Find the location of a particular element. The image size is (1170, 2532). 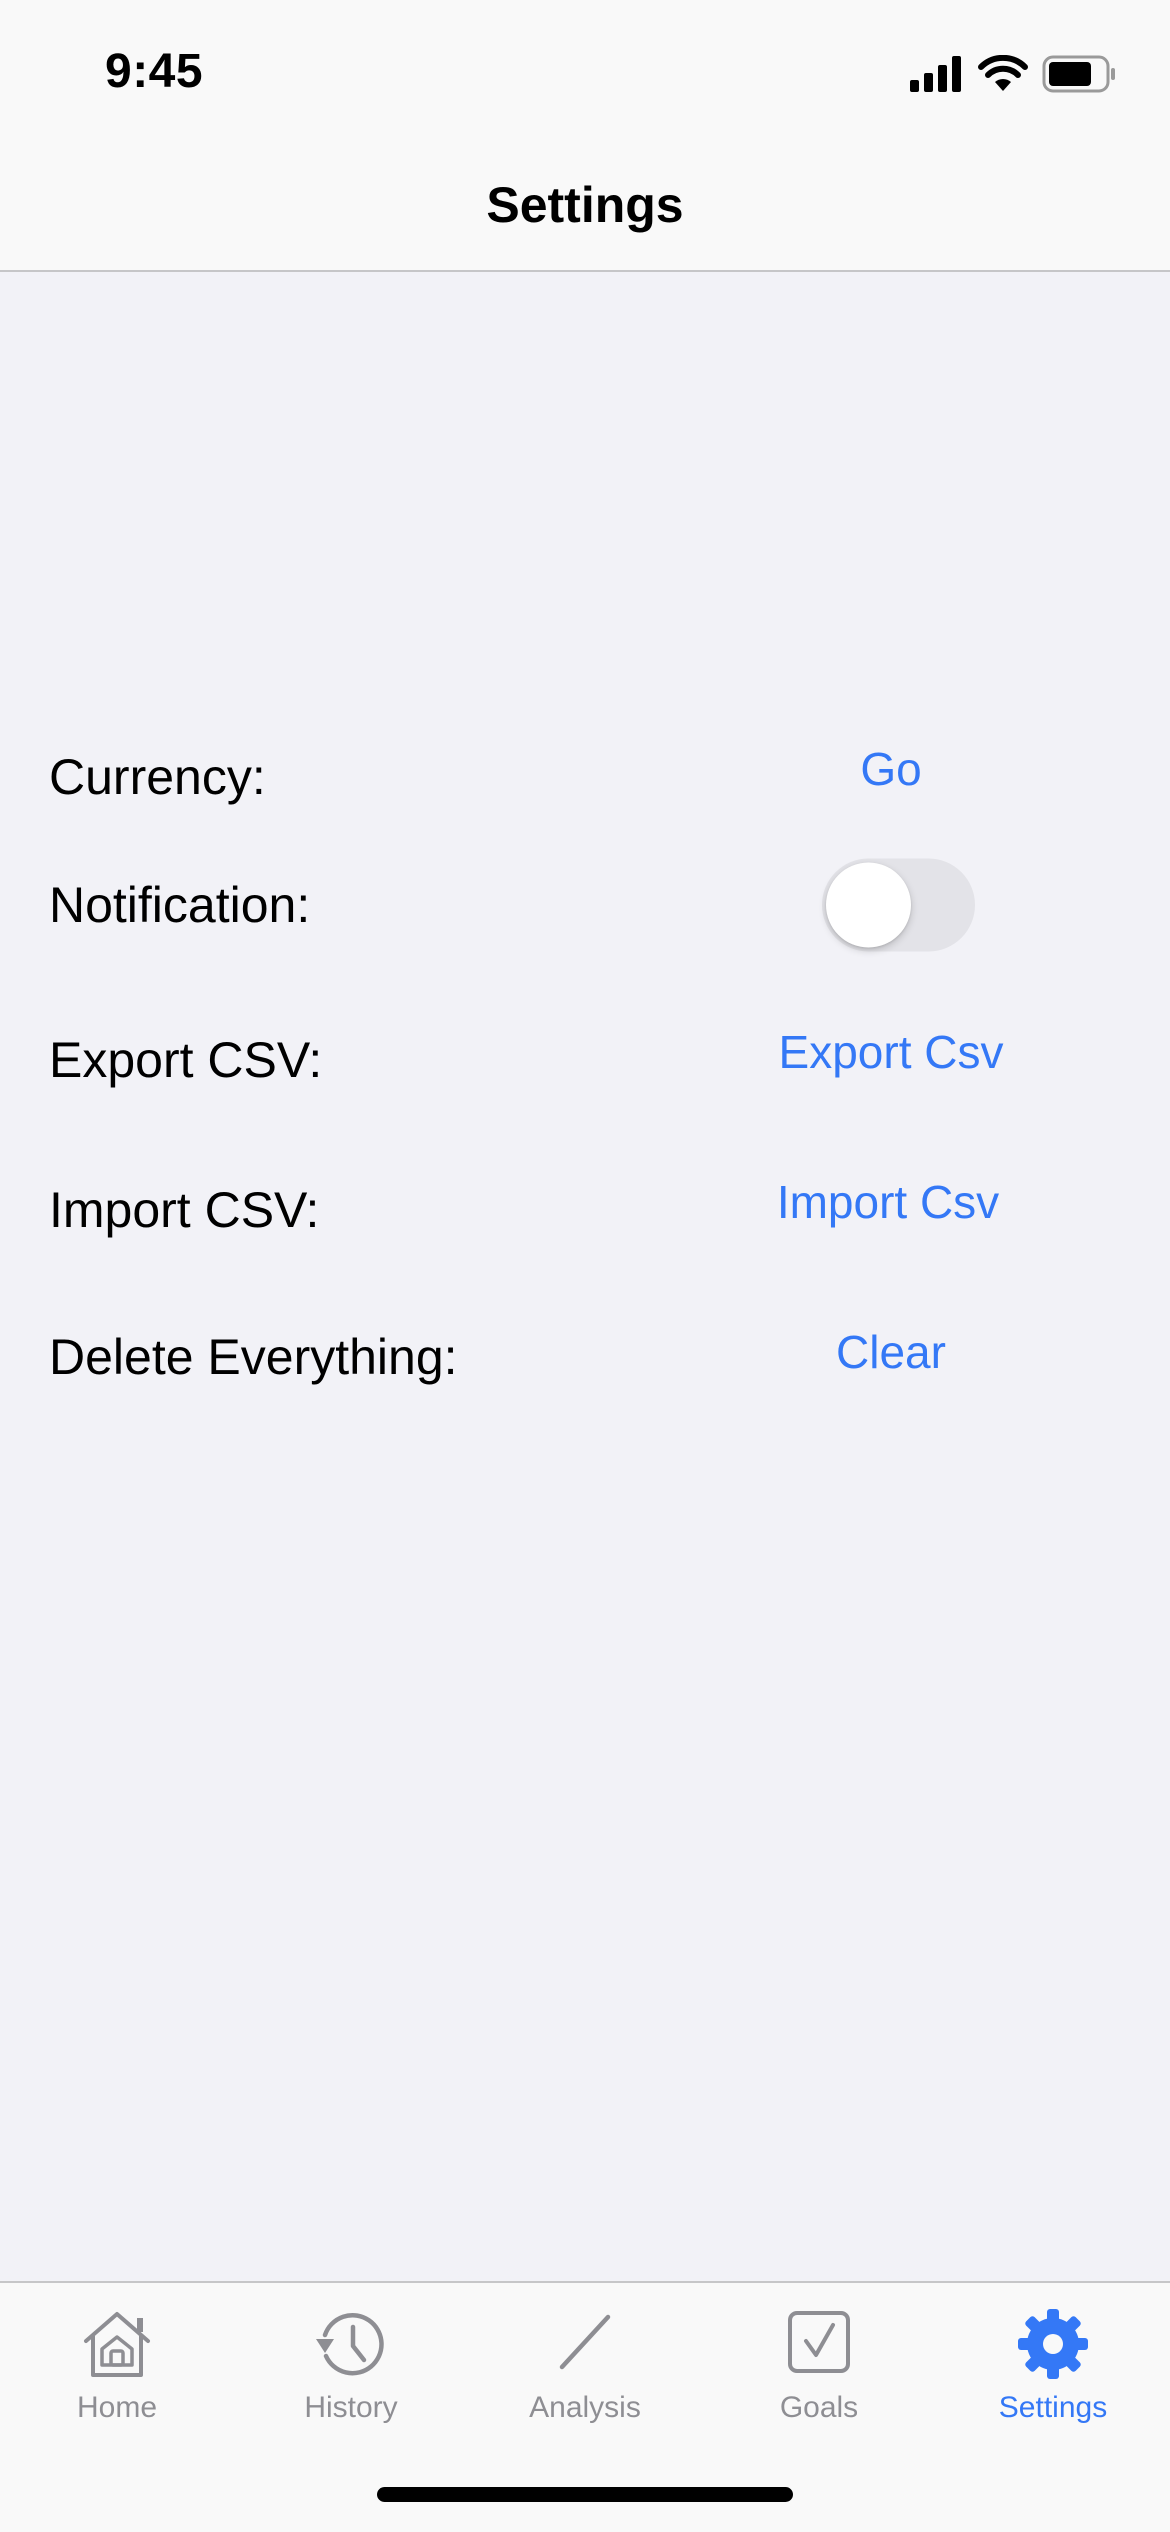

page-title: Settings is located at coordinates (585, 205).